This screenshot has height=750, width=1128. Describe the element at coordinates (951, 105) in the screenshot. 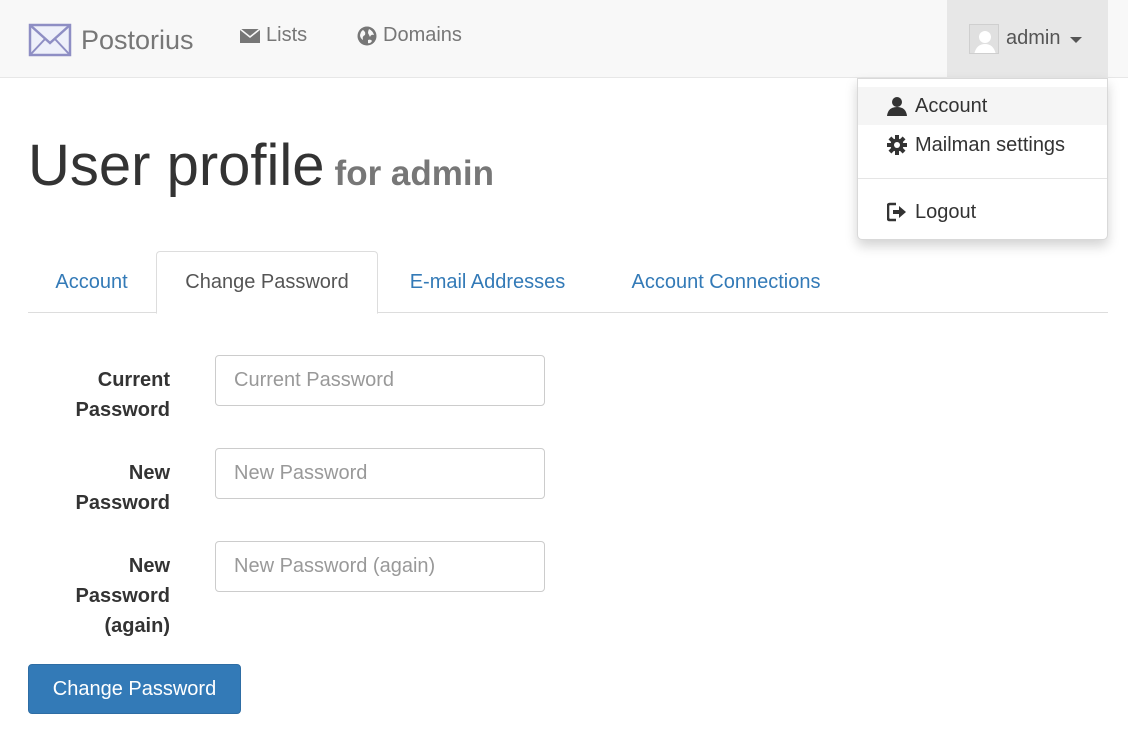

I see `menu-item-account-label: Account` at that location.